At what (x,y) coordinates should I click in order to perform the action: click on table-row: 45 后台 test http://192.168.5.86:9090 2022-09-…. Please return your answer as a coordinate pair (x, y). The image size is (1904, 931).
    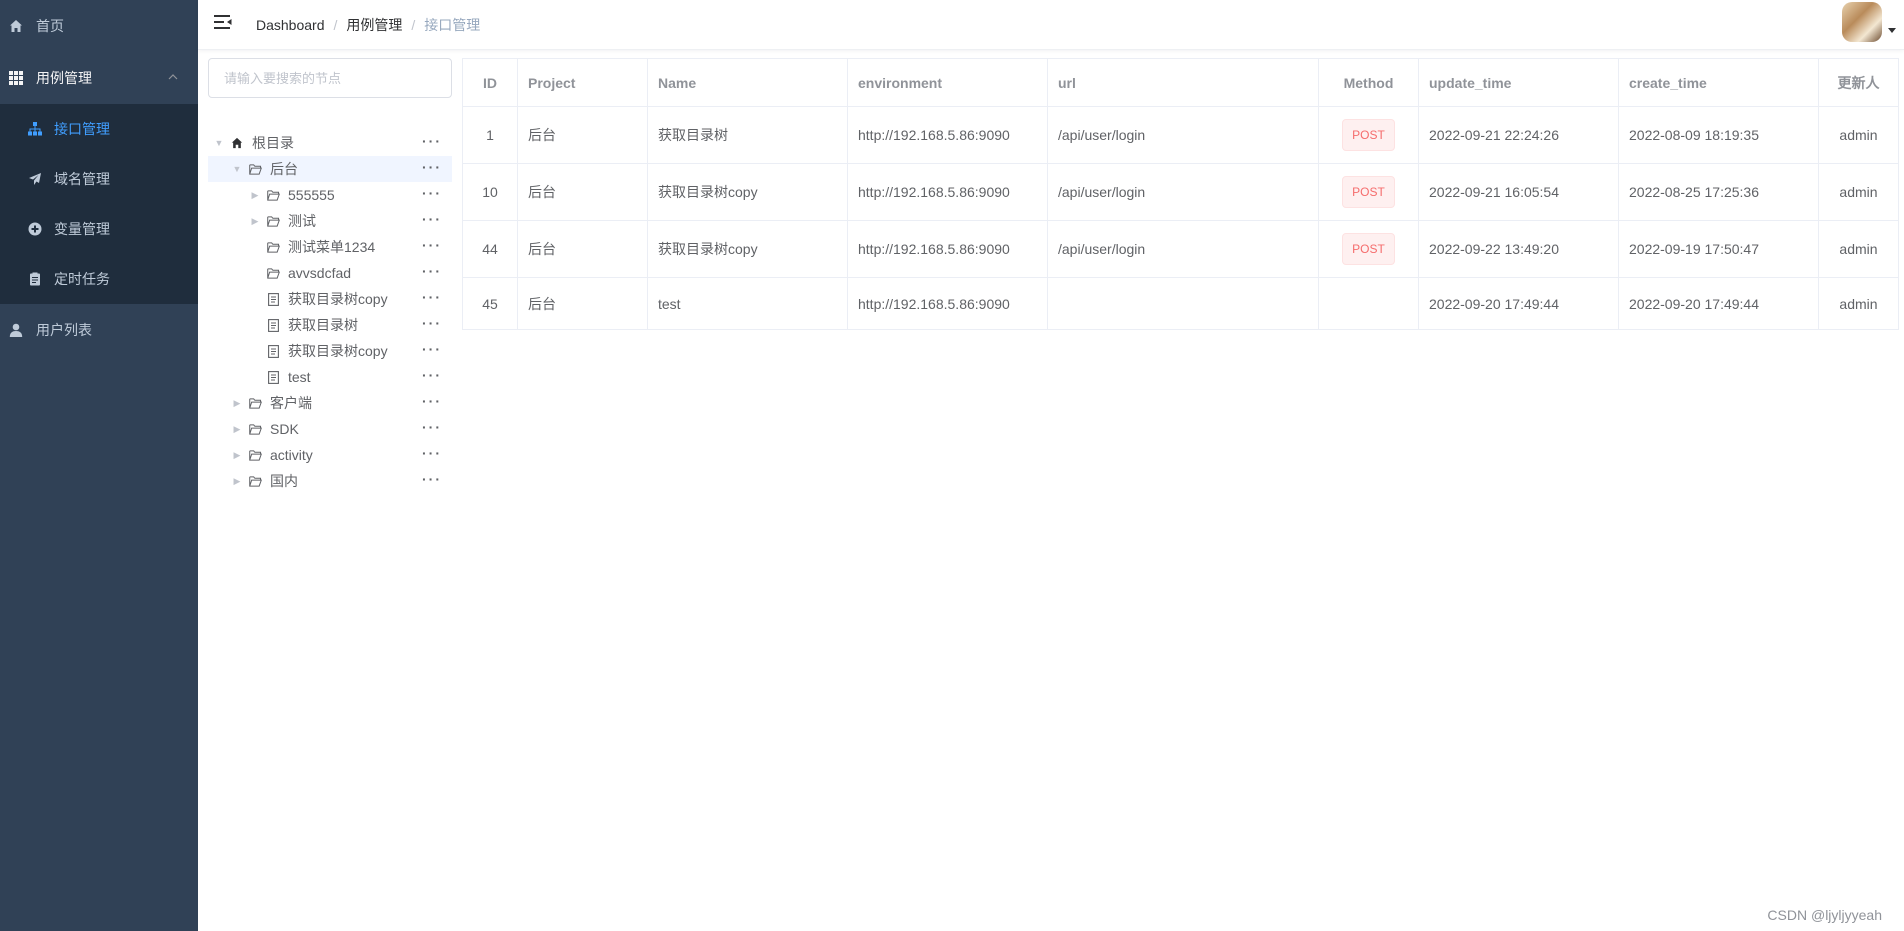
    Looking at the image, I should click on (1180, 303).